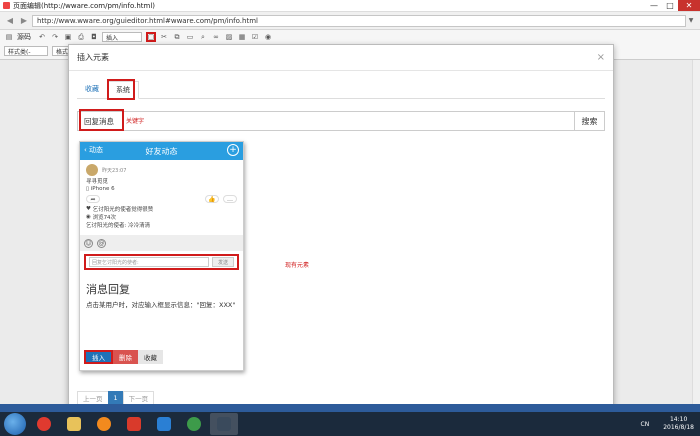 This screenshot has width=700, height=436. What do you see at coordinates (216, 37) in the screenshot?
I see `link-icon: ∞` at bounding box center [216, 37].